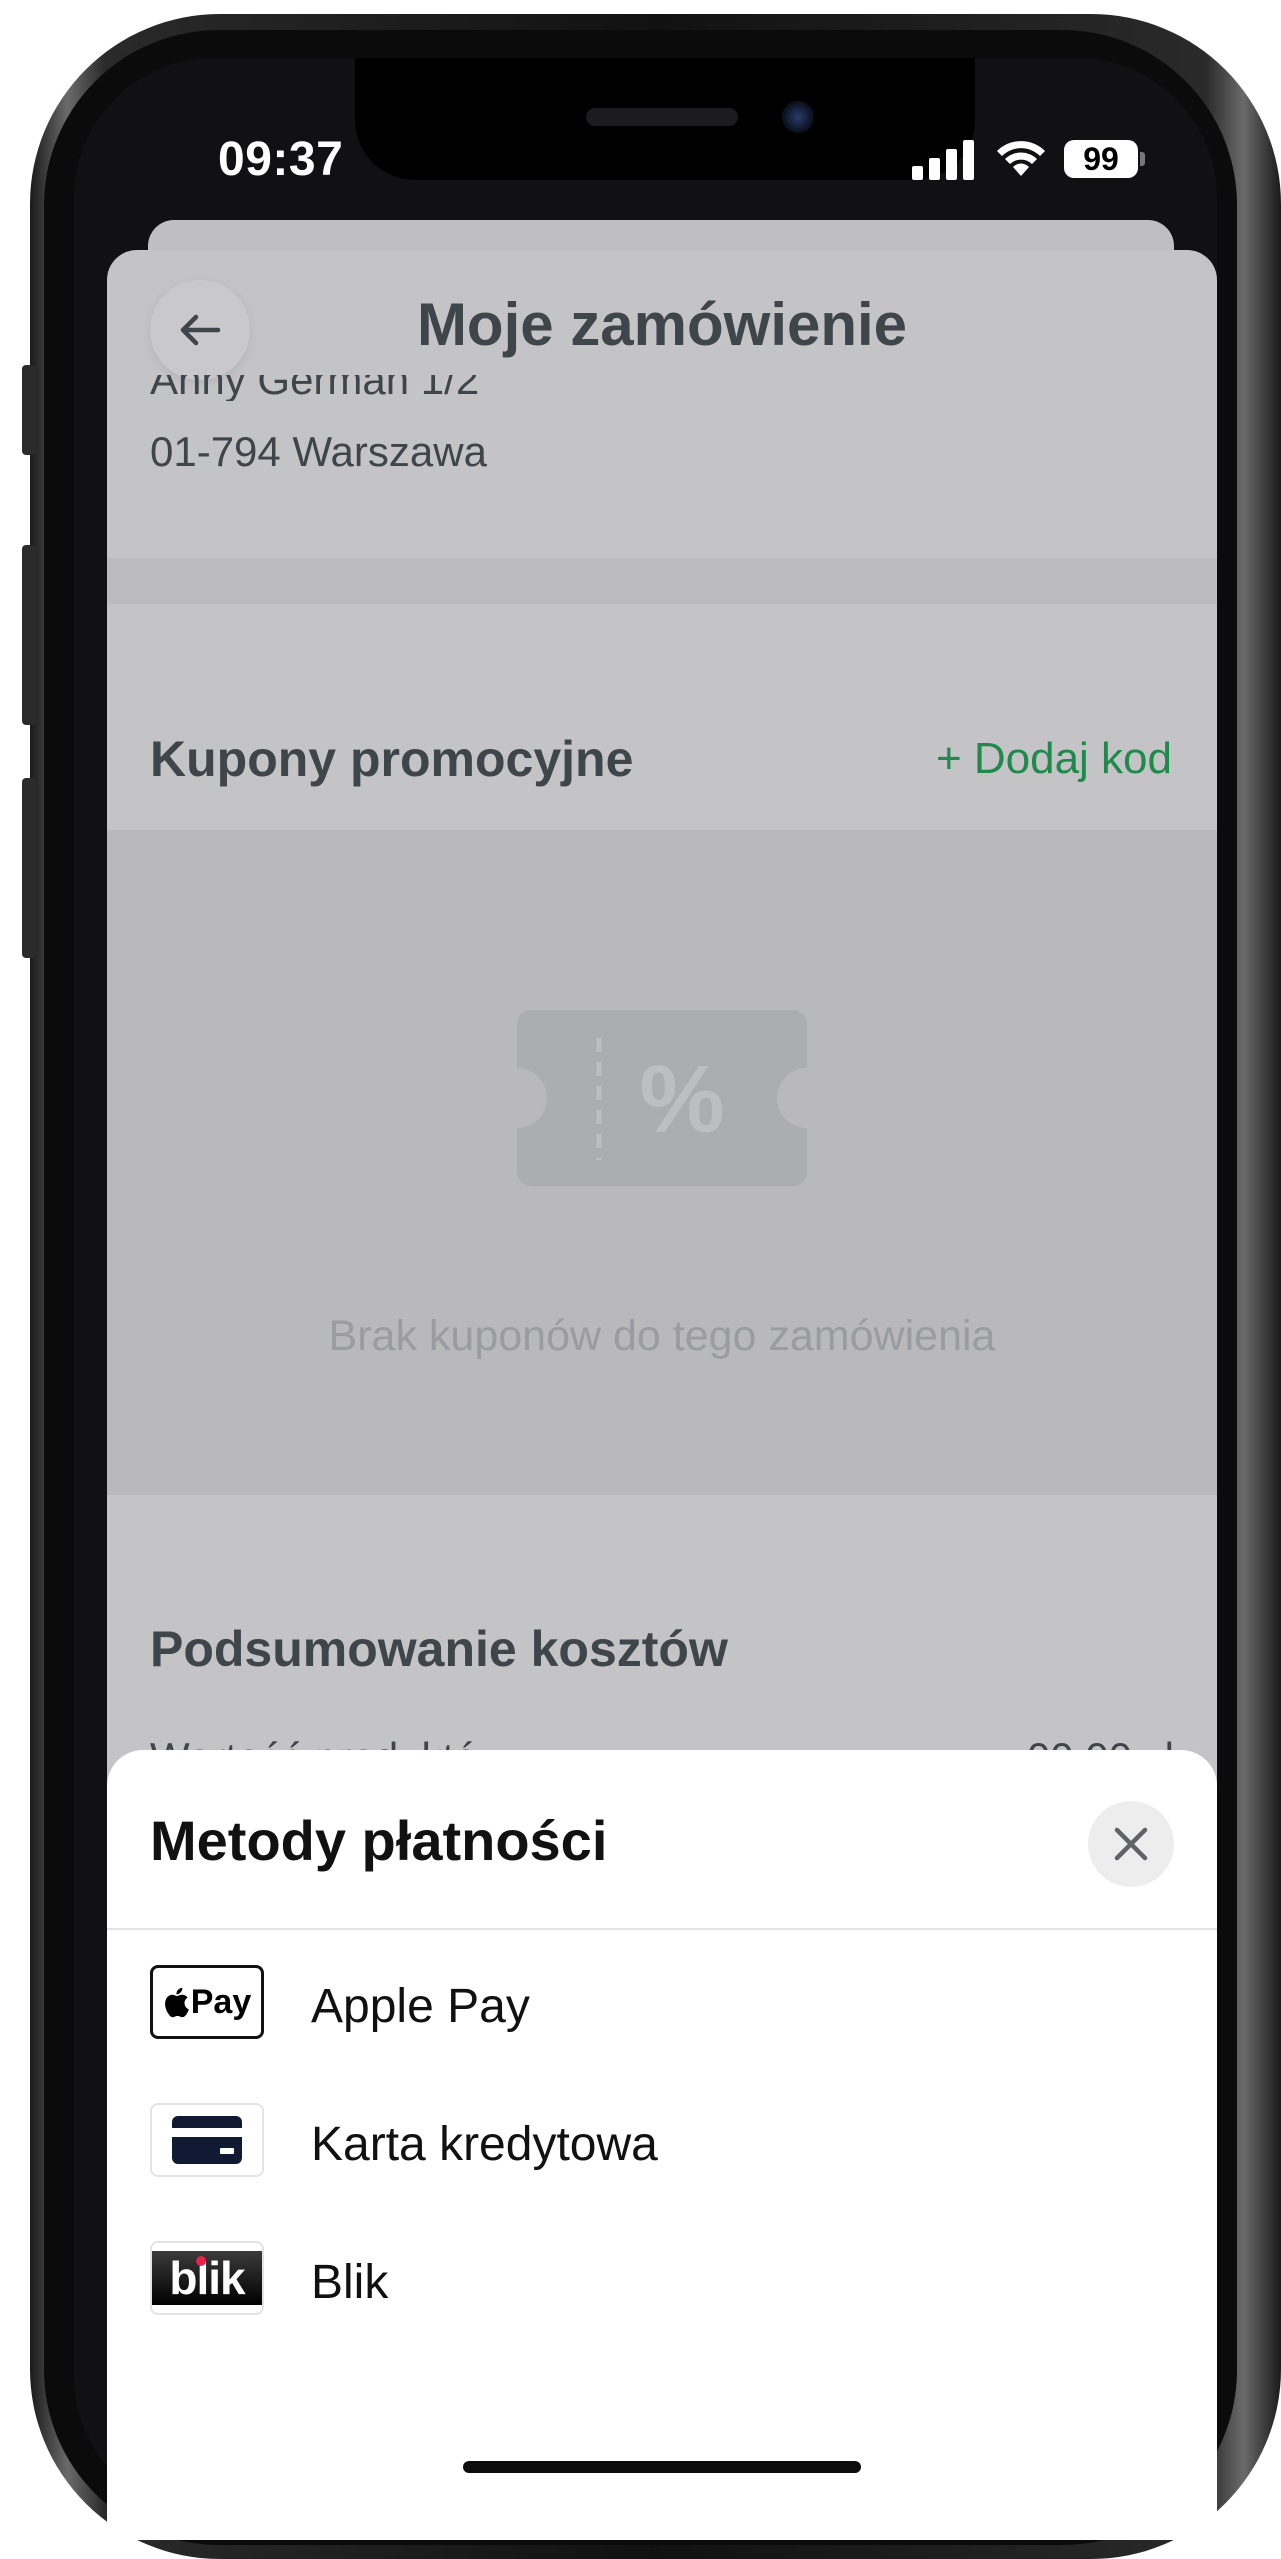 Image resolution: width=1281 pixels, height=2559 pixels. I want to click on volume-up-button, so click(29, 635).